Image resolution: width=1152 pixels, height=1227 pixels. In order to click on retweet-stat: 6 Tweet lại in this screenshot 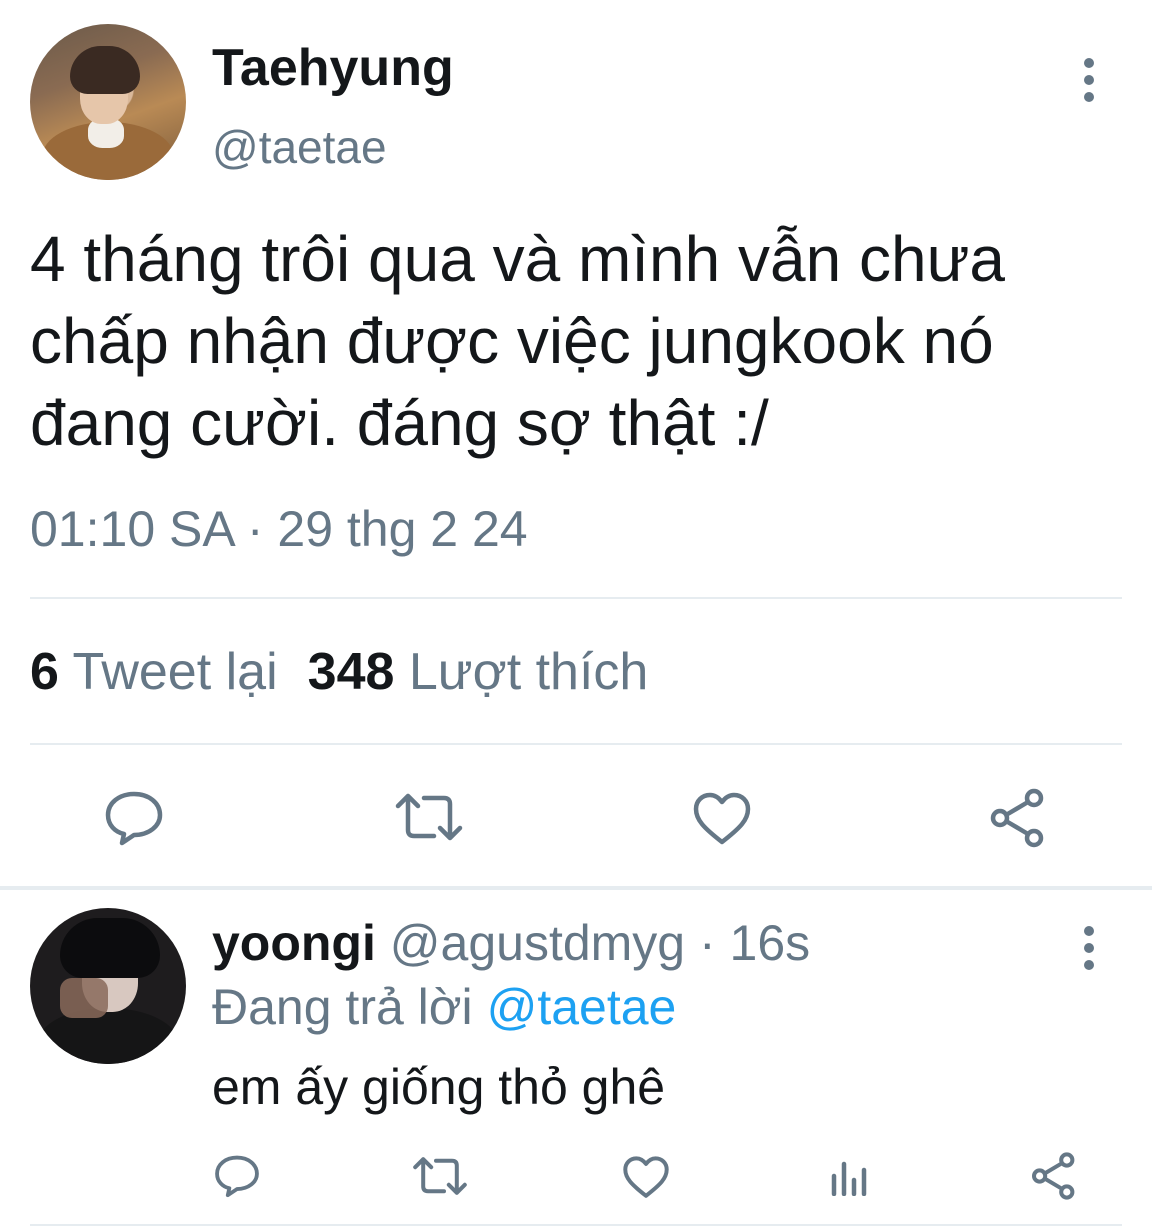, I will do `click(154, 672)`.